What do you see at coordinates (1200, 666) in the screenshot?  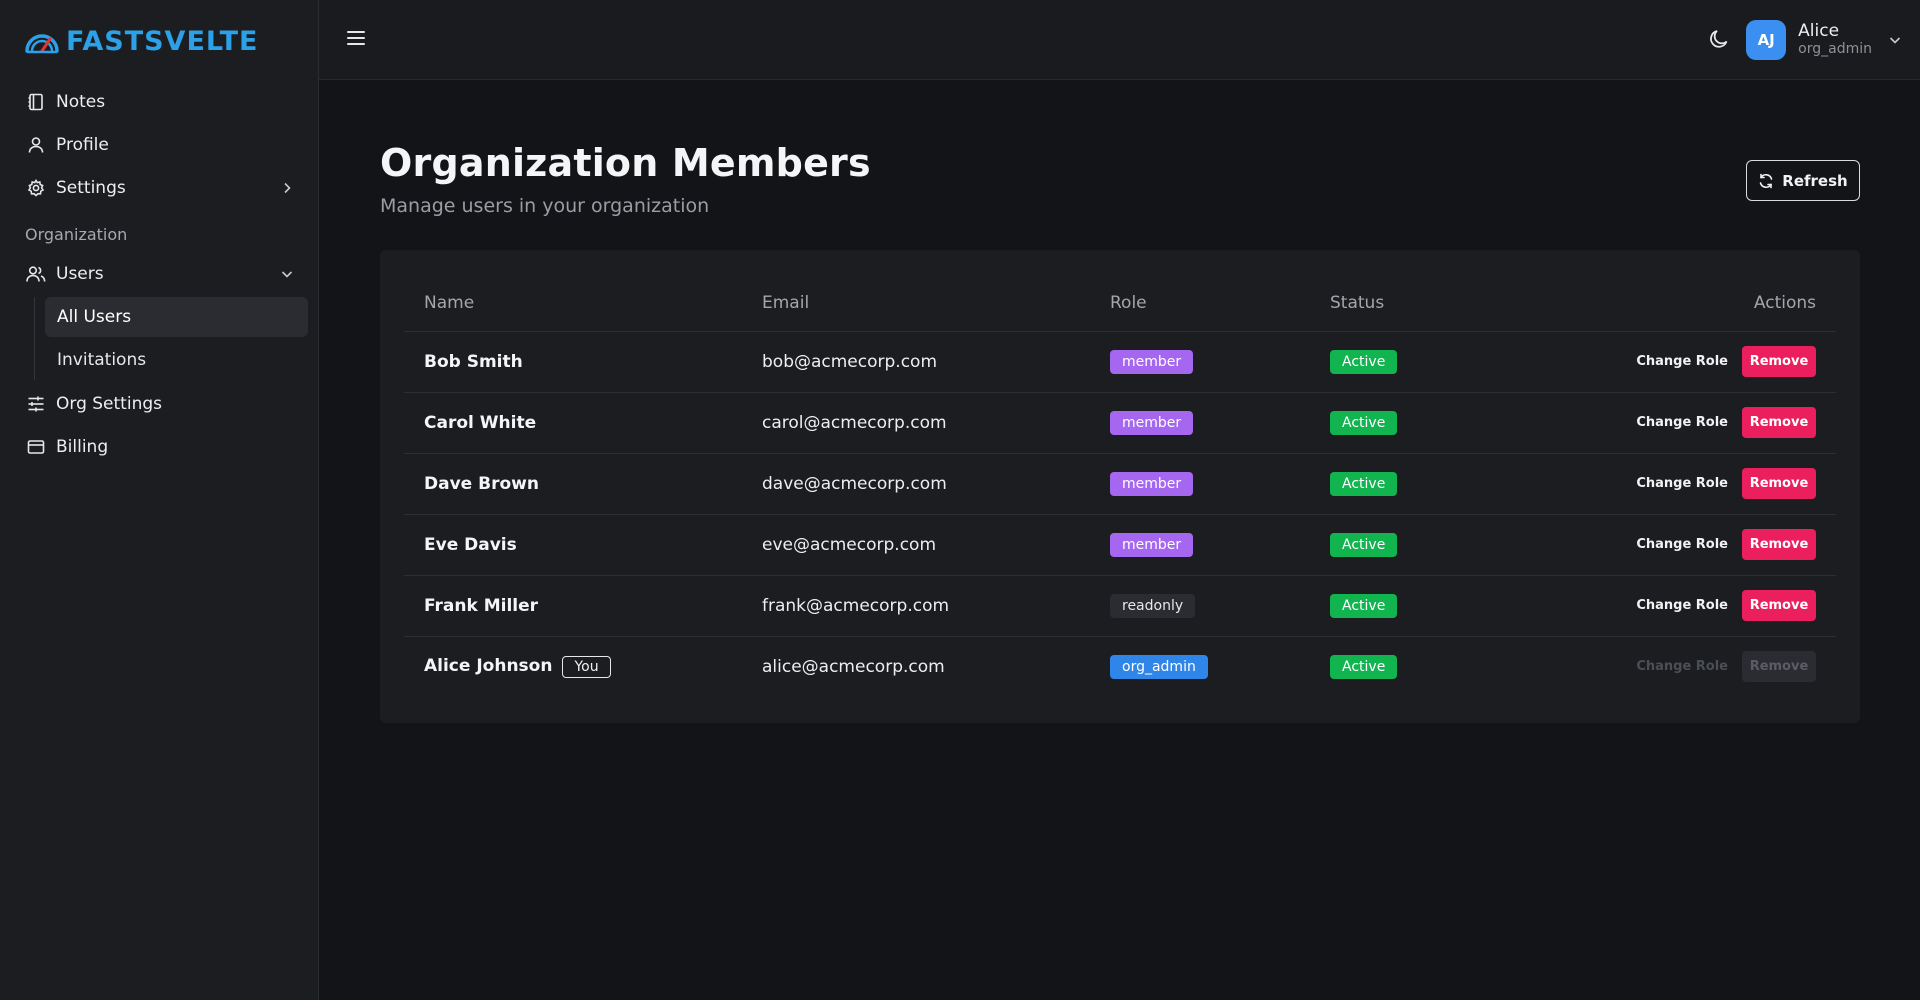 I see `role-cell: org_admin` at bounding box center [1200, 666].